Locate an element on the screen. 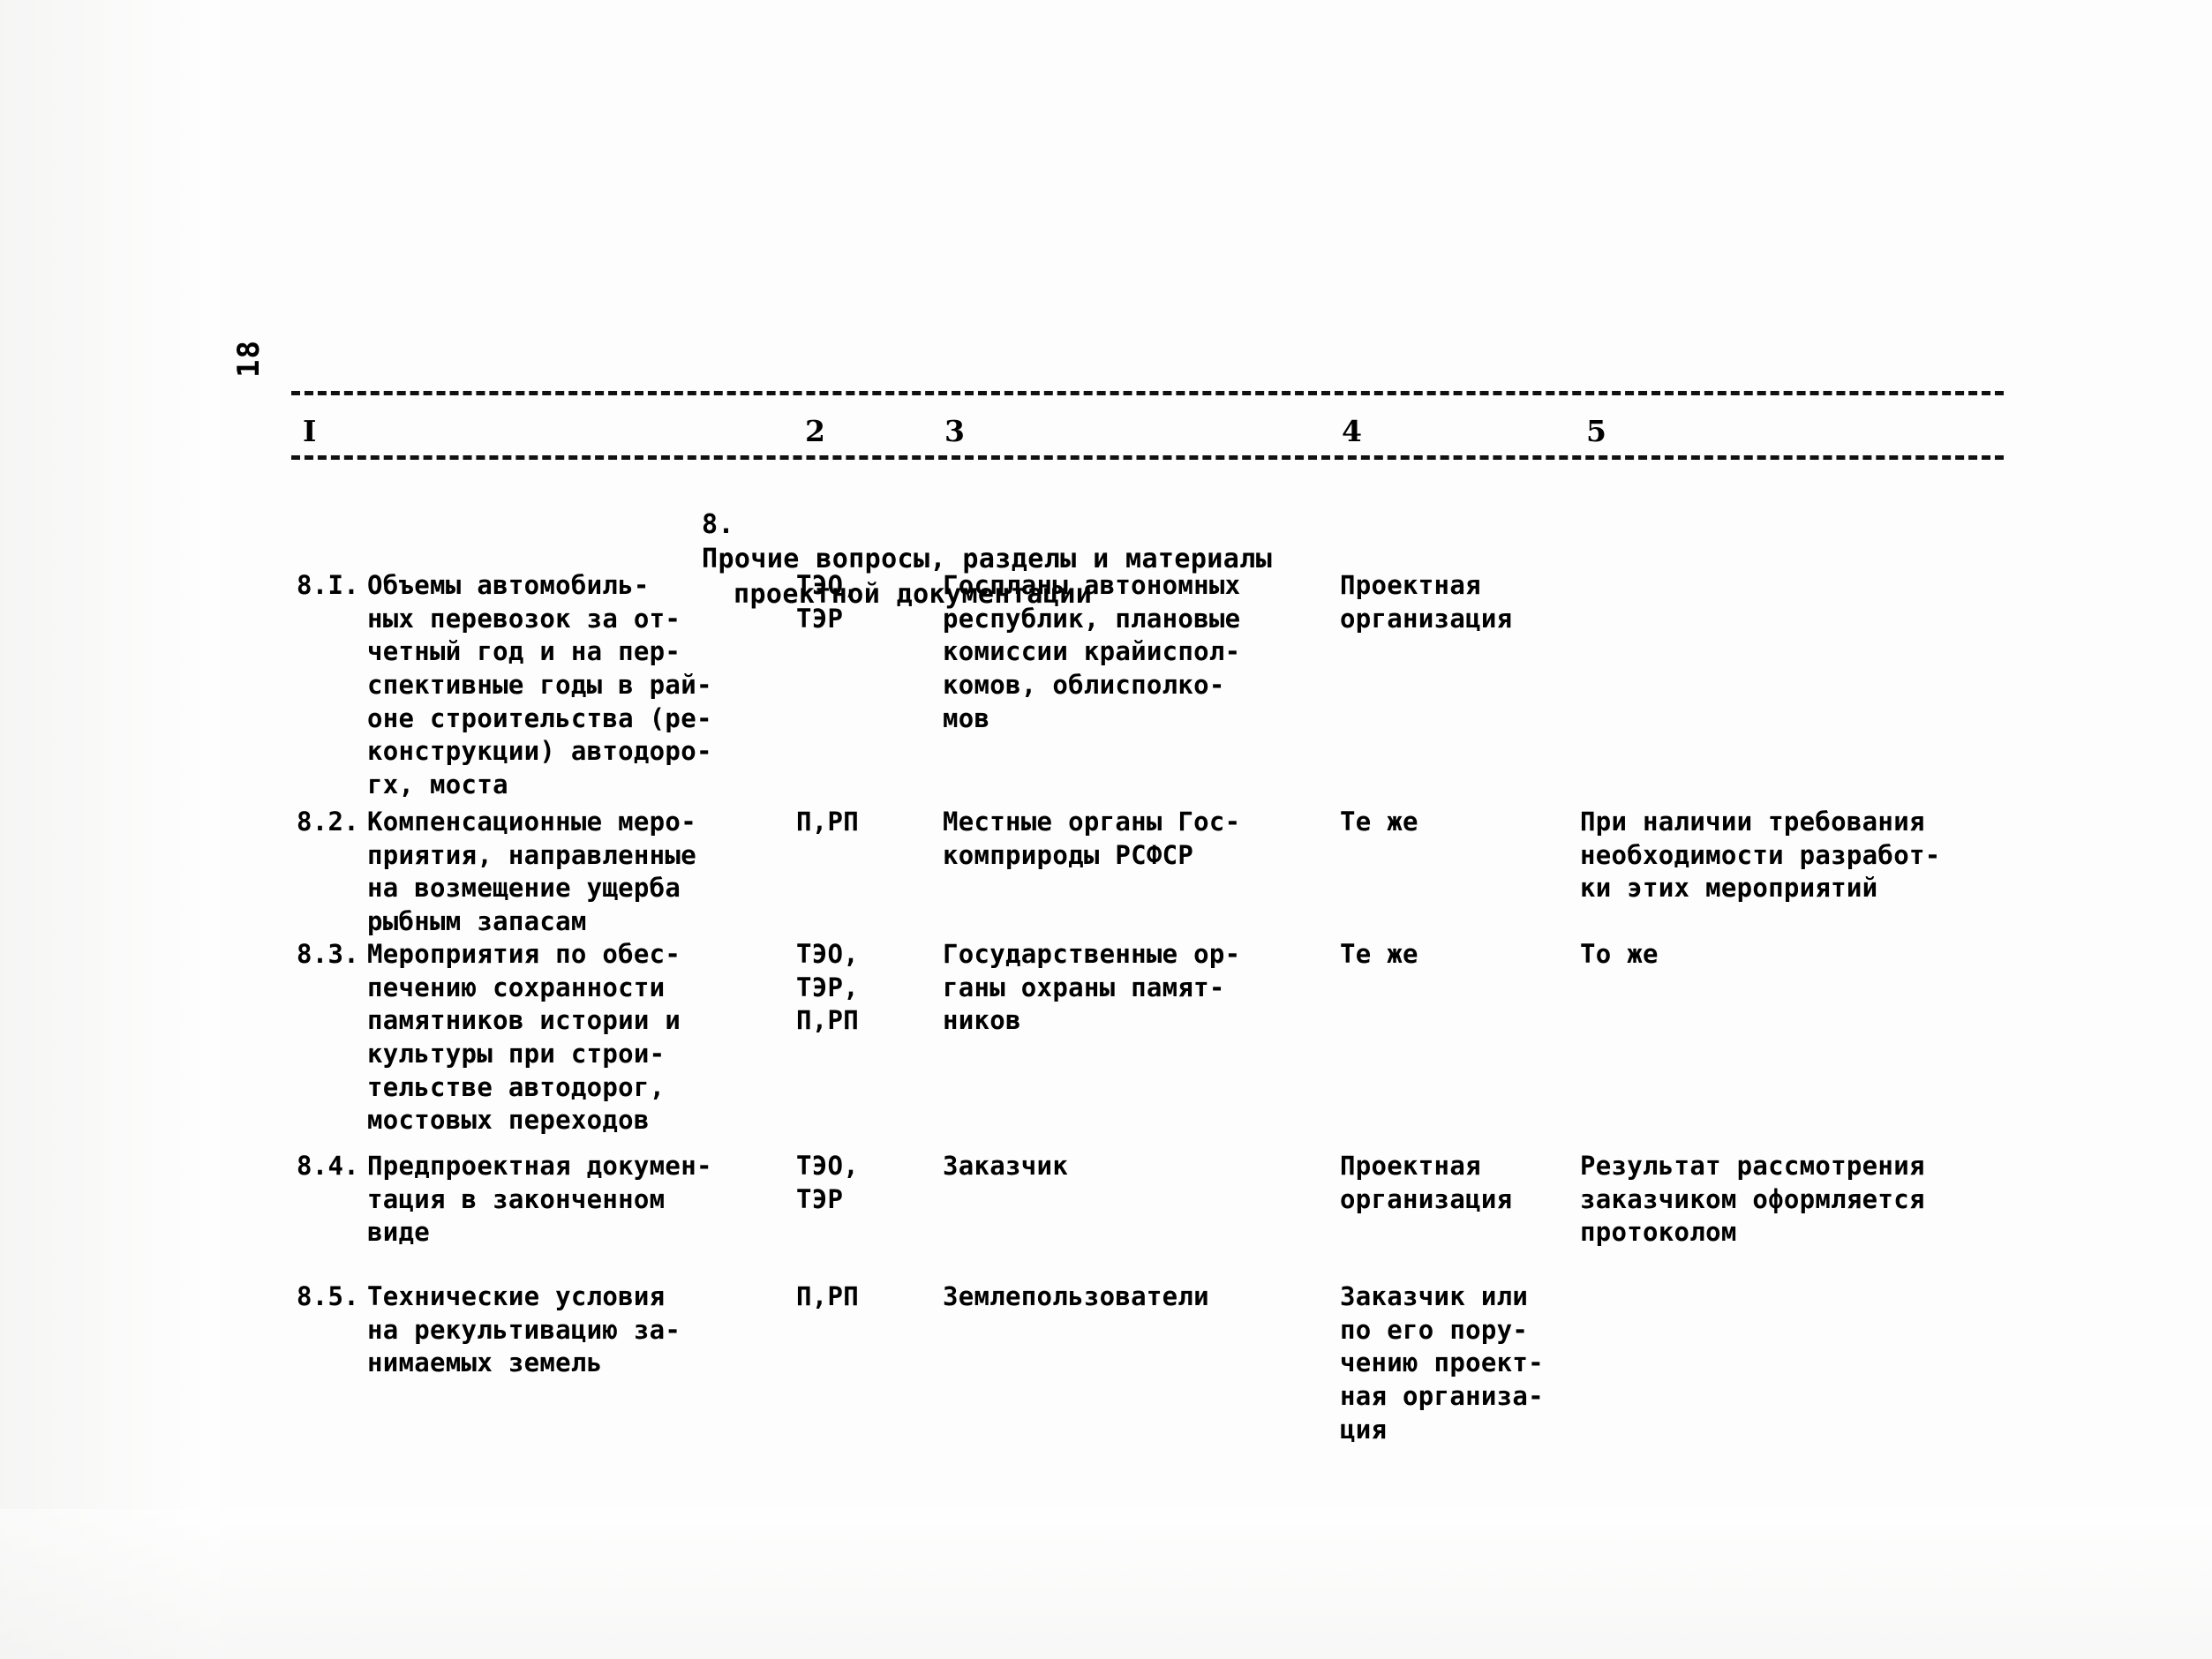 The image size is (2212, 1659). column-number-2: 2 is located at coordinates (815, 431).